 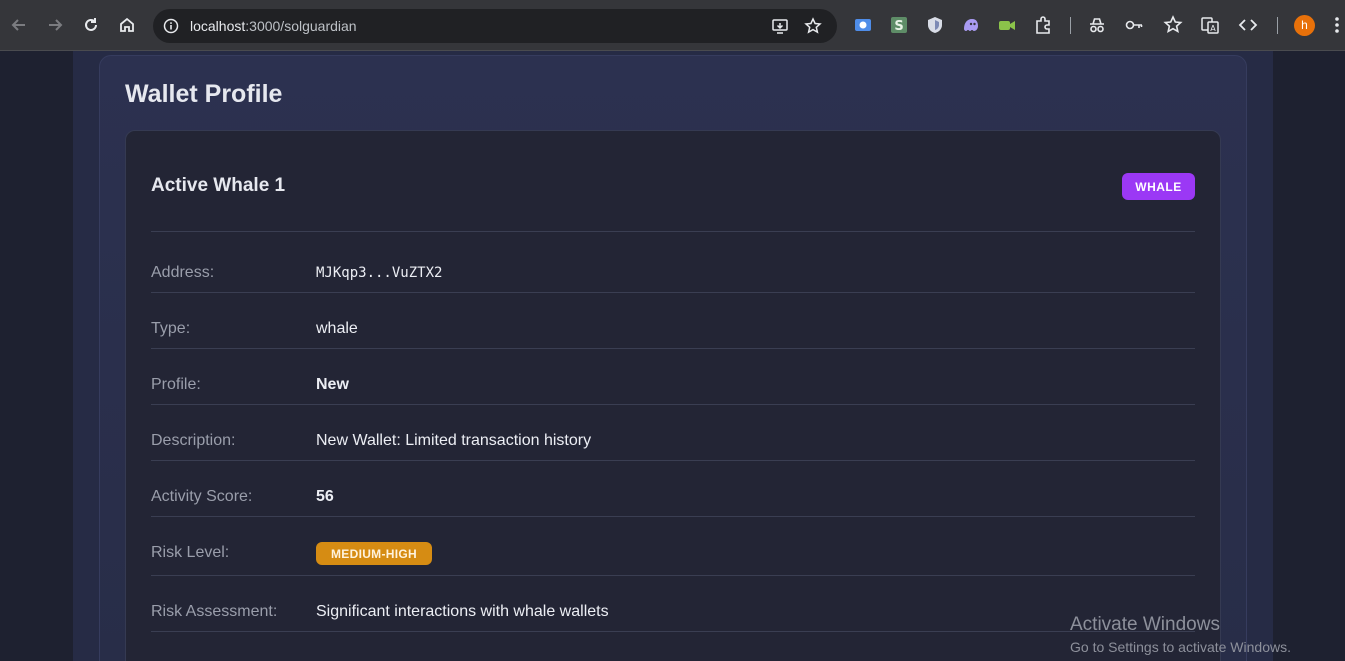 What do you see at coordinates (171, 28) in the screenshot?
I see `site-info-icon` at bounding box center [171, 28].